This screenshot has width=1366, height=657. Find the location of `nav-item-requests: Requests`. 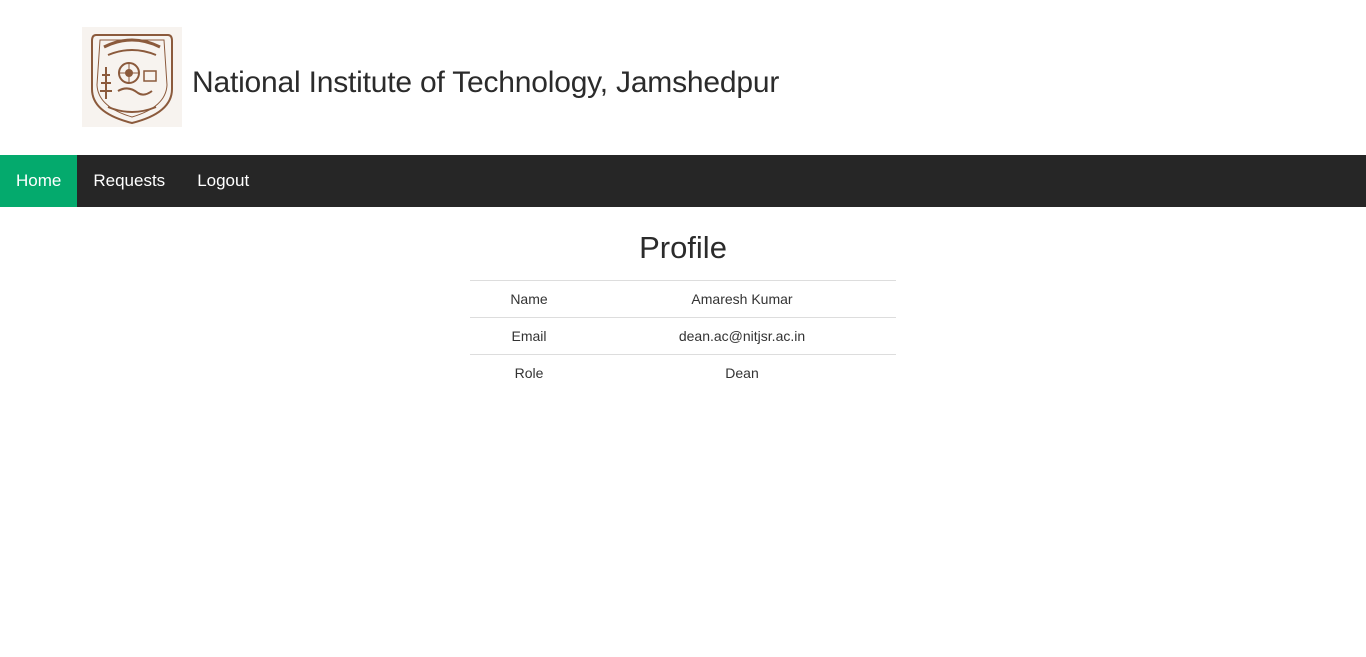

nav-item-requests: Requests is located at coordinates (129, 181).